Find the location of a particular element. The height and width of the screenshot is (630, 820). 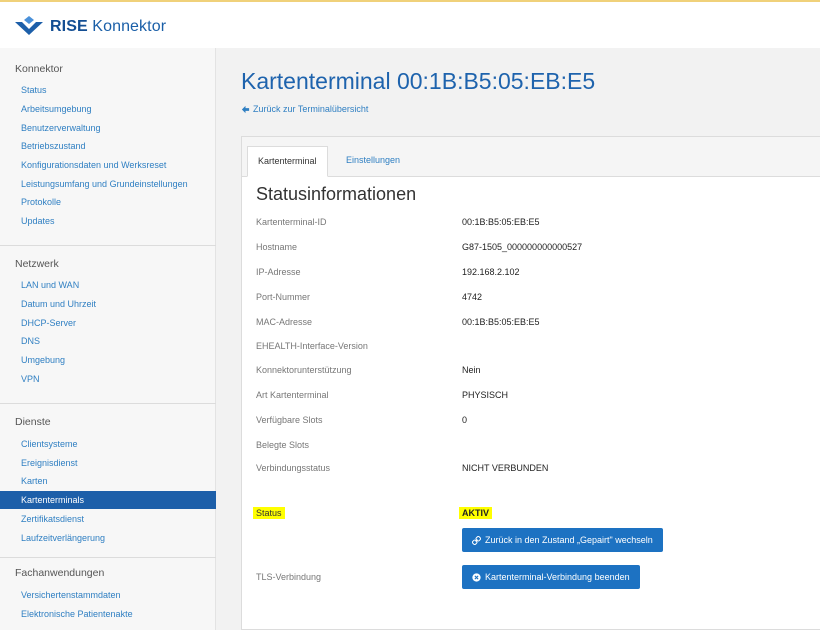

arrow-left-icon is located at coordinates (245, 109).